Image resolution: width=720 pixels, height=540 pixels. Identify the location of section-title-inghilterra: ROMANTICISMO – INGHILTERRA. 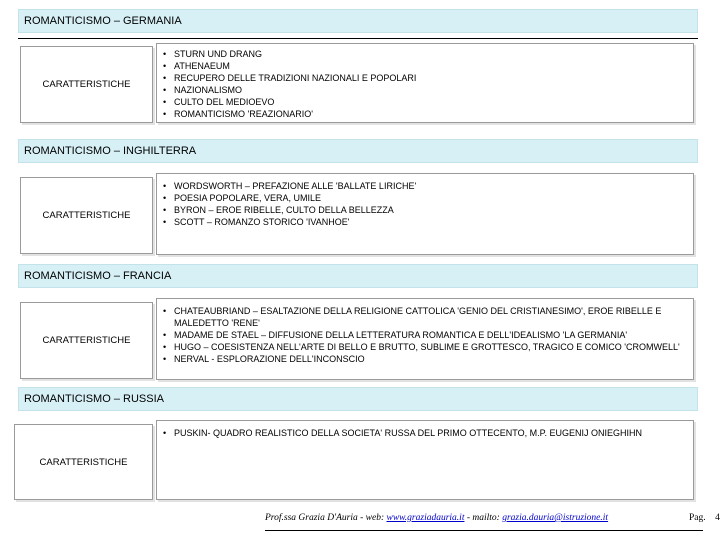
(358, 151).